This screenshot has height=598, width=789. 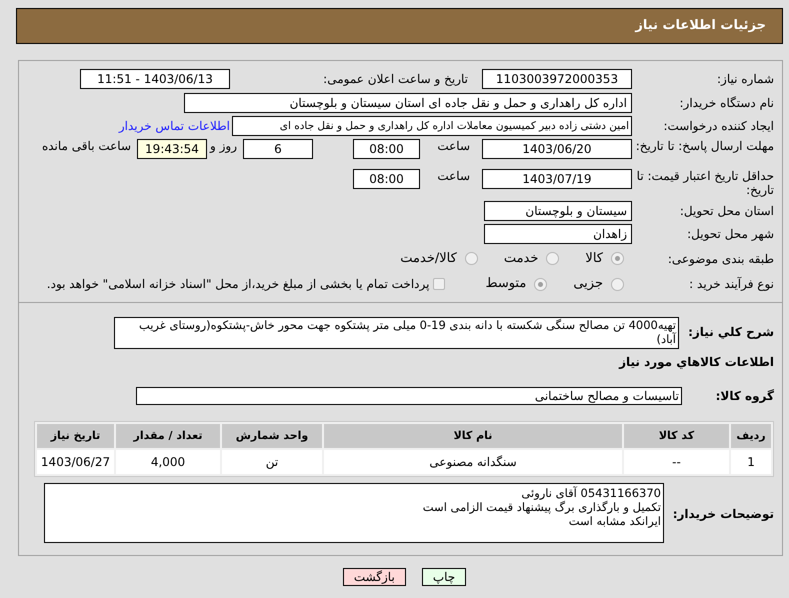 What do you see at coordinates (726, 211) in the screenshot?
I see `field-label: استان محل تحویل:` at bounding box center [726, 211].